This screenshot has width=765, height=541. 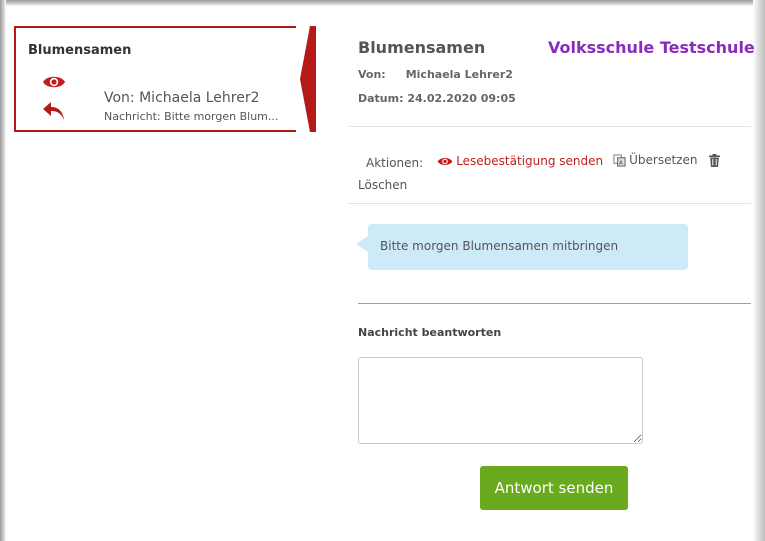 I want to click on window-frame-top, so click(x=382, y=3).